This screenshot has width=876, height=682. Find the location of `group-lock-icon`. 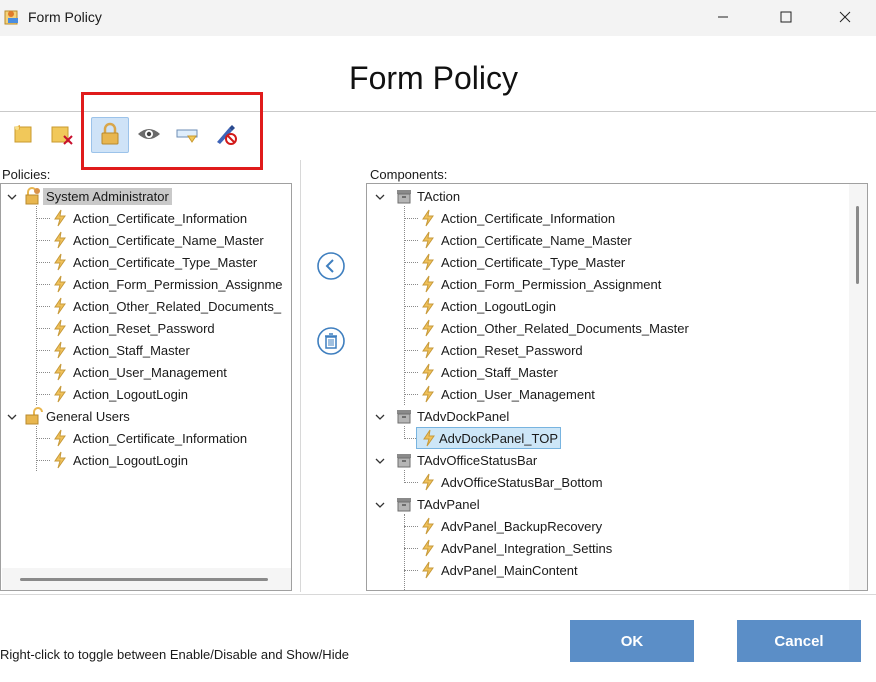

group-lock-icon is located at coordinates (33, 196).